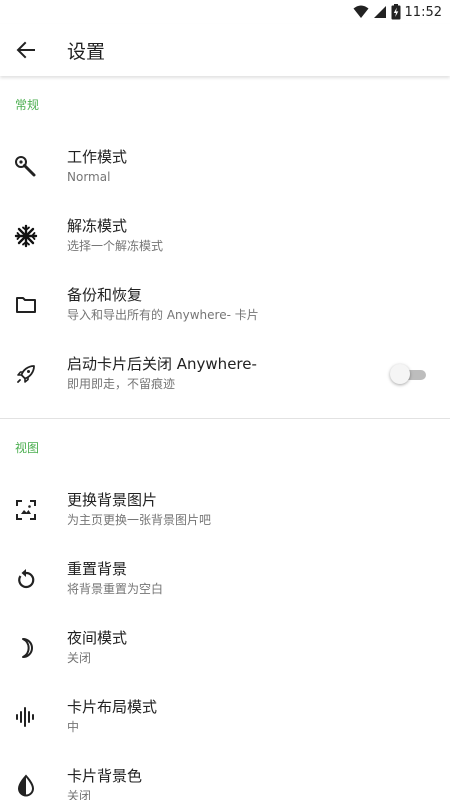 The image size is (450, 800). Describe the element at coordinates (139, 520) in the screenshot. I see `setting-subtitle: 为主页更换一张背景图片吧` at that location.